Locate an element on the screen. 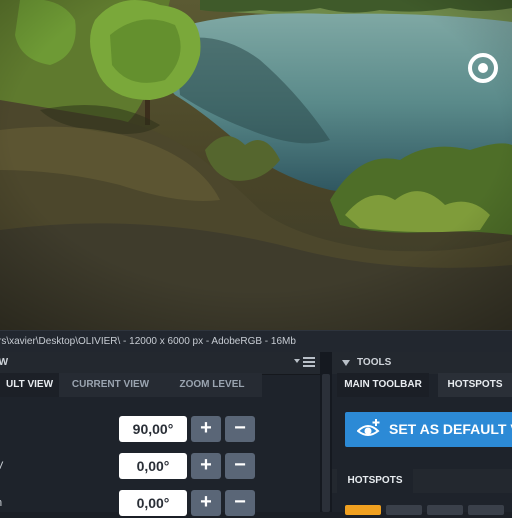  set-as-default-view-button: SET AS DEFAULT VI is located at coordinates (428, 429).